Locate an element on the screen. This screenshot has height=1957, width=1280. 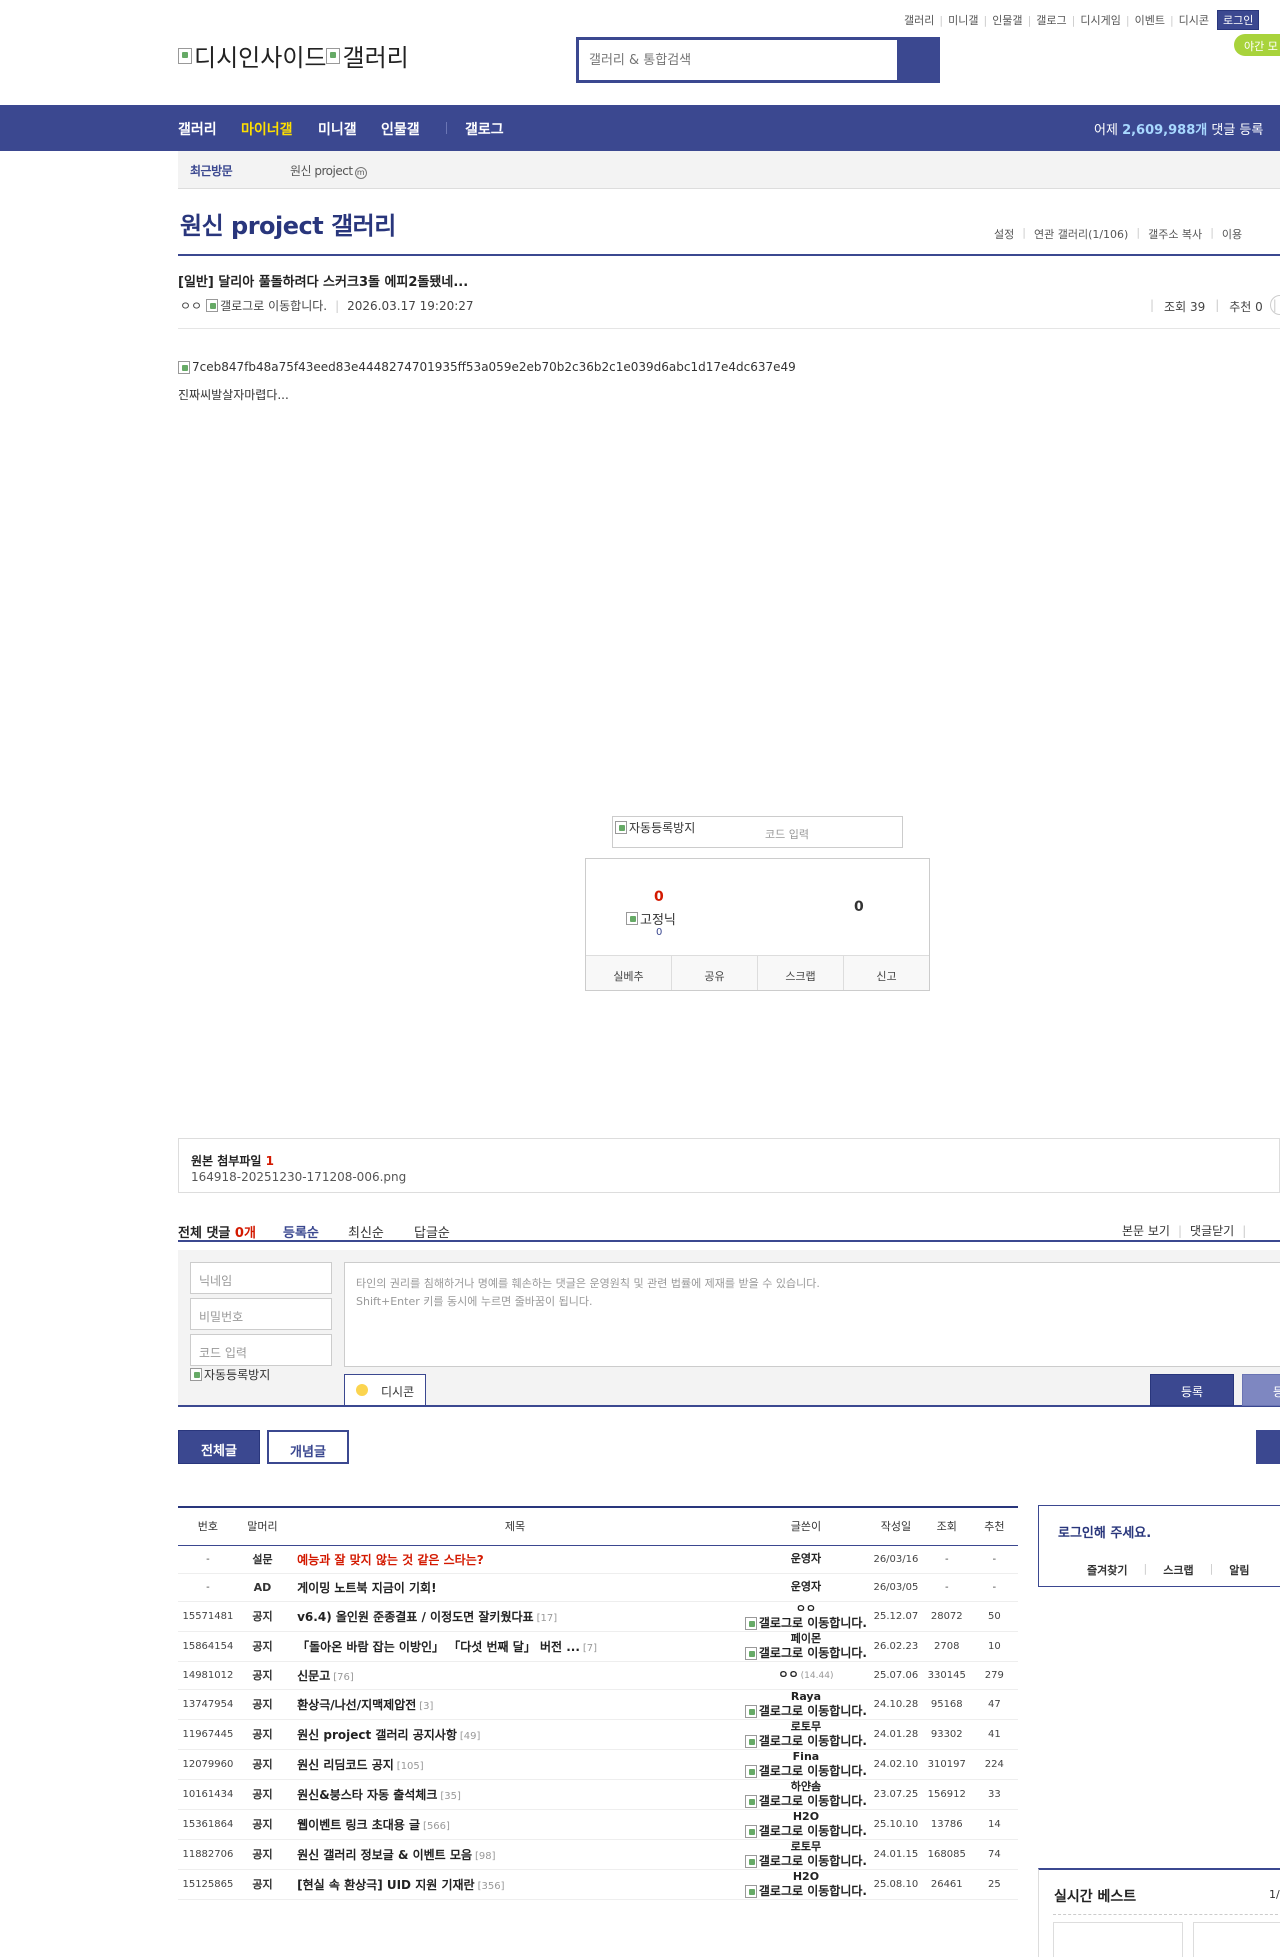
post-writer: Fina 갤로그로 이동합니다. is located at coordinates (805, 1764).